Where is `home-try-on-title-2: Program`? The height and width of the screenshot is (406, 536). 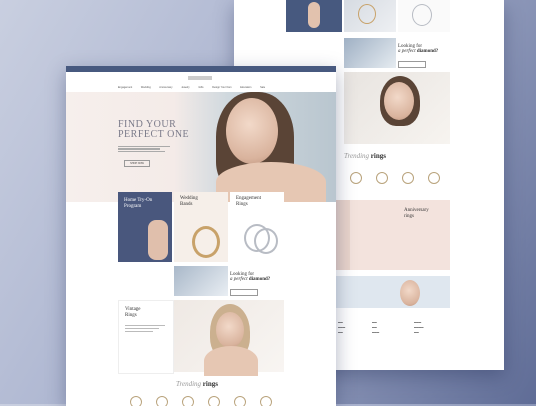
home-try-on-title-2: Program is located at coordinates (133, 206).